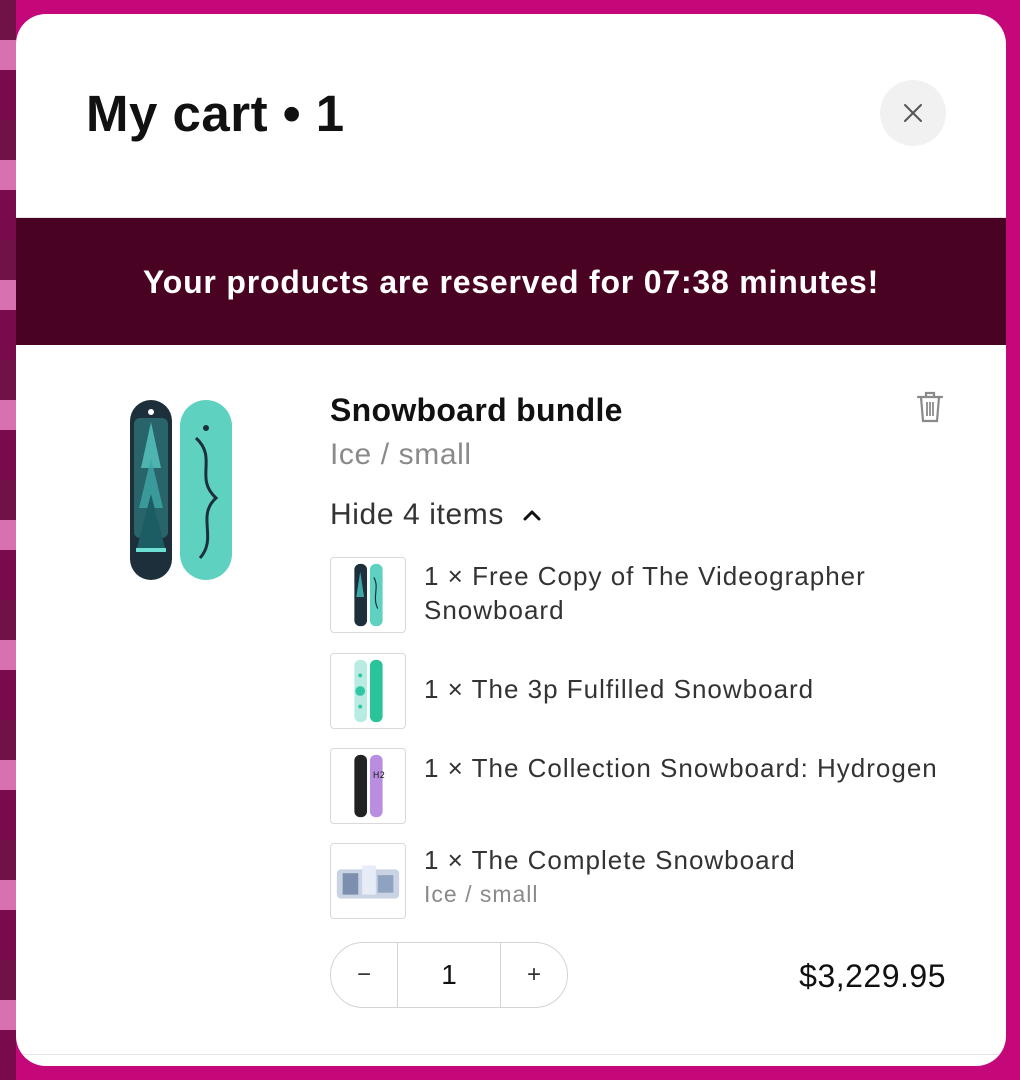 The width and height of the screenshot is (1020, 1080). I want to click on bundle-item-variant: Ice / small, so click(481, 894).